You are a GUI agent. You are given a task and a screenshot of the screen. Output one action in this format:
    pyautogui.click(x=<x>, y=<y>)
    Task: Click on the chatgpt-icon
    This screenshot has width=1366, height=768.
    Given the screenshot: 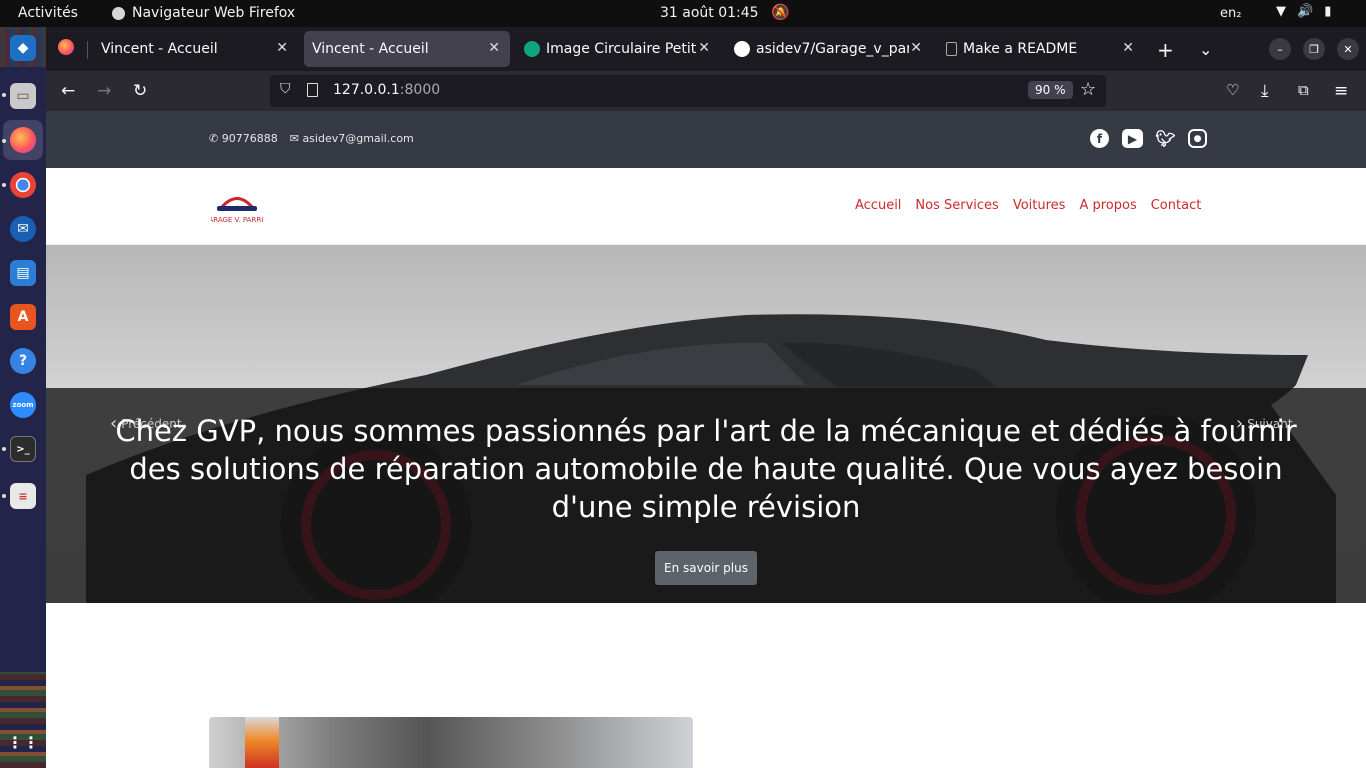 What is the action you would take?
    pyautogui.click(x=532, y=49)
    